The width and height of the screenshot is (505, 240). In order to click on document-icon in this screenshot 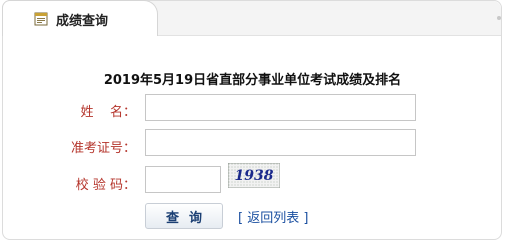, I will do `click(41, 19)`.